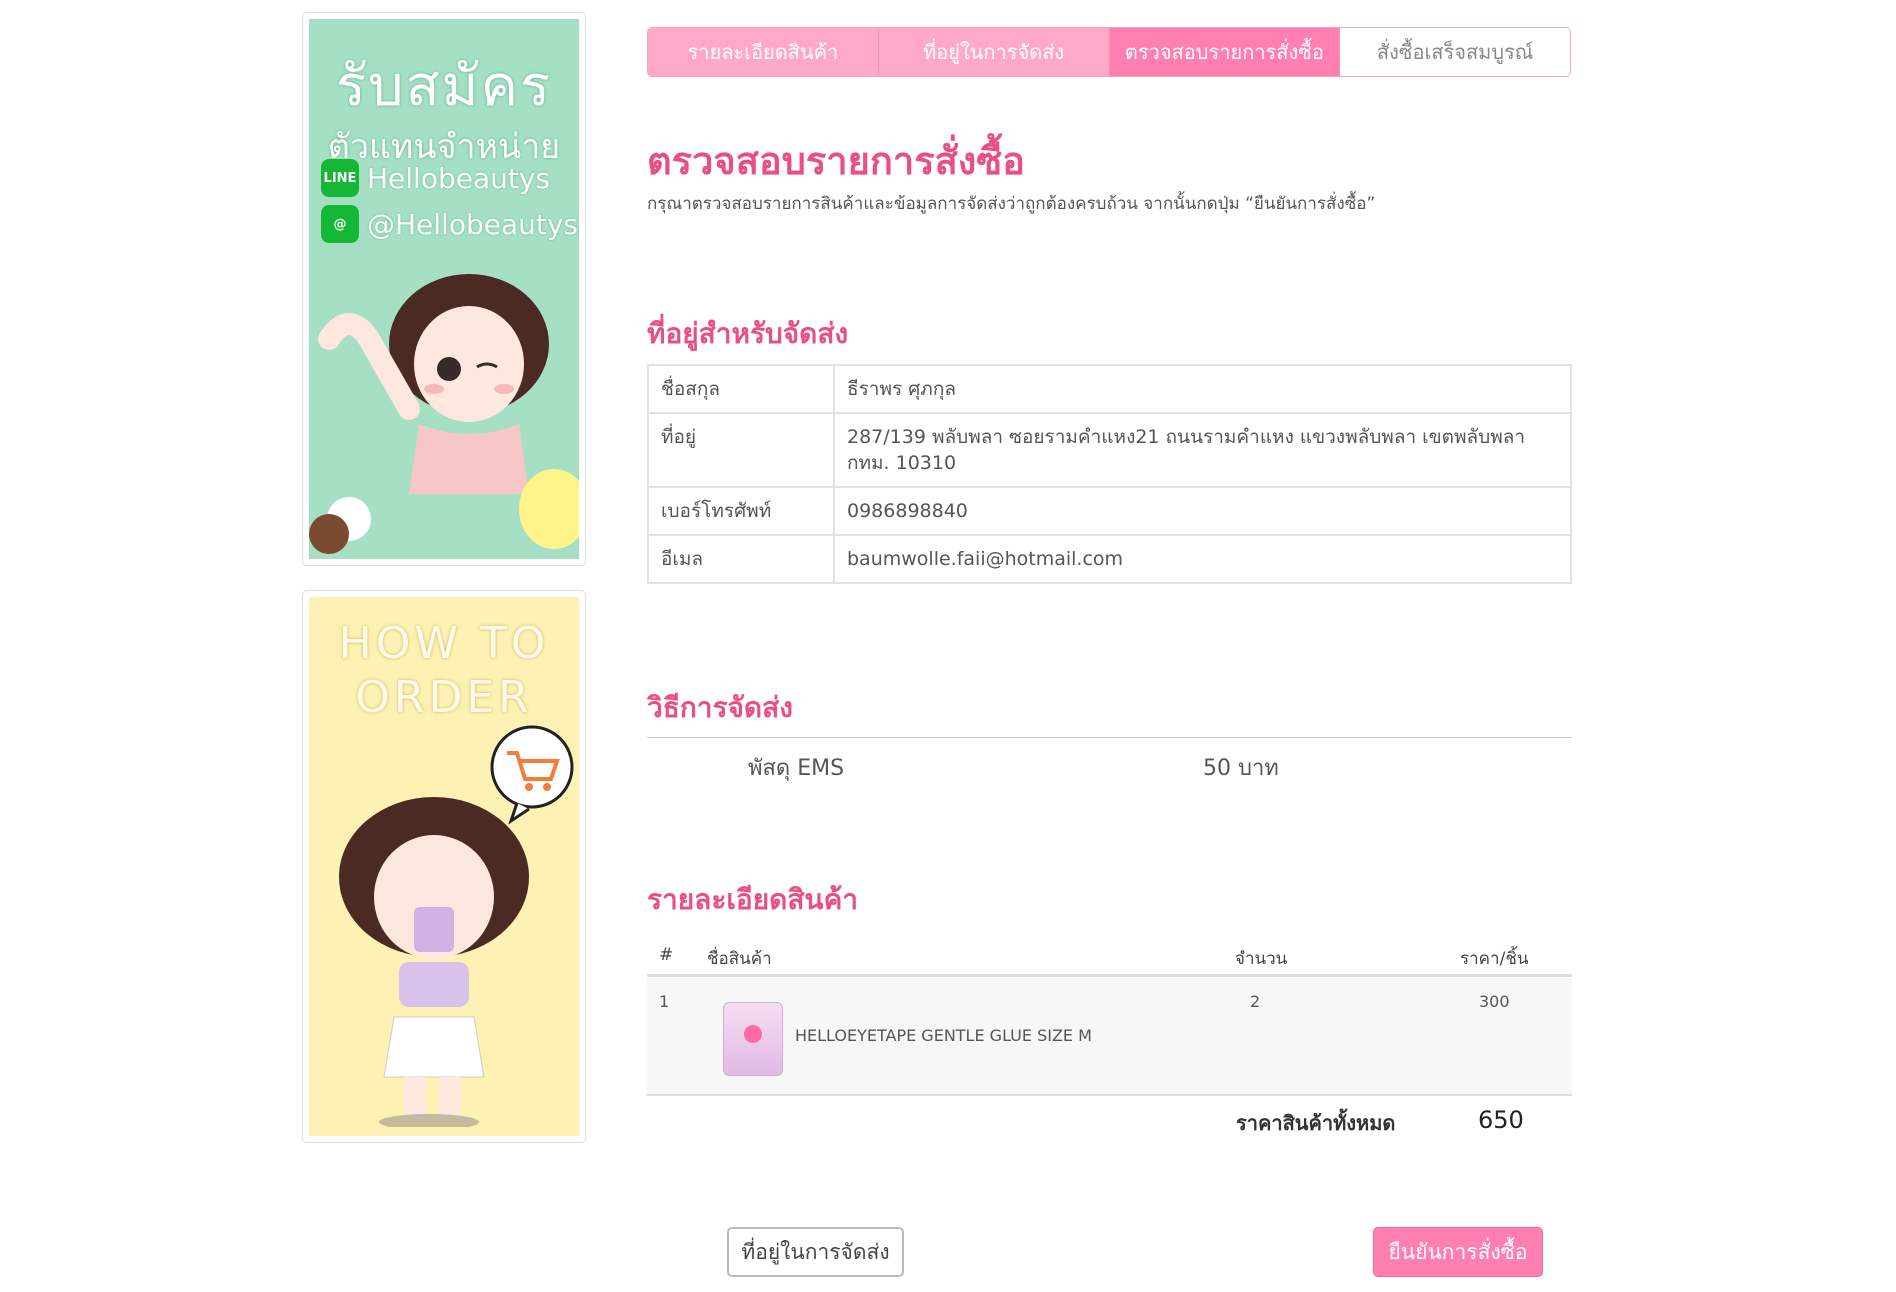  What do you see at coordinates (943, 1035) in the screenshot?
I see `product-name: HELLOEYETAPE GENTLE GLUE SIZE M` at bounding box center [943, 1035].